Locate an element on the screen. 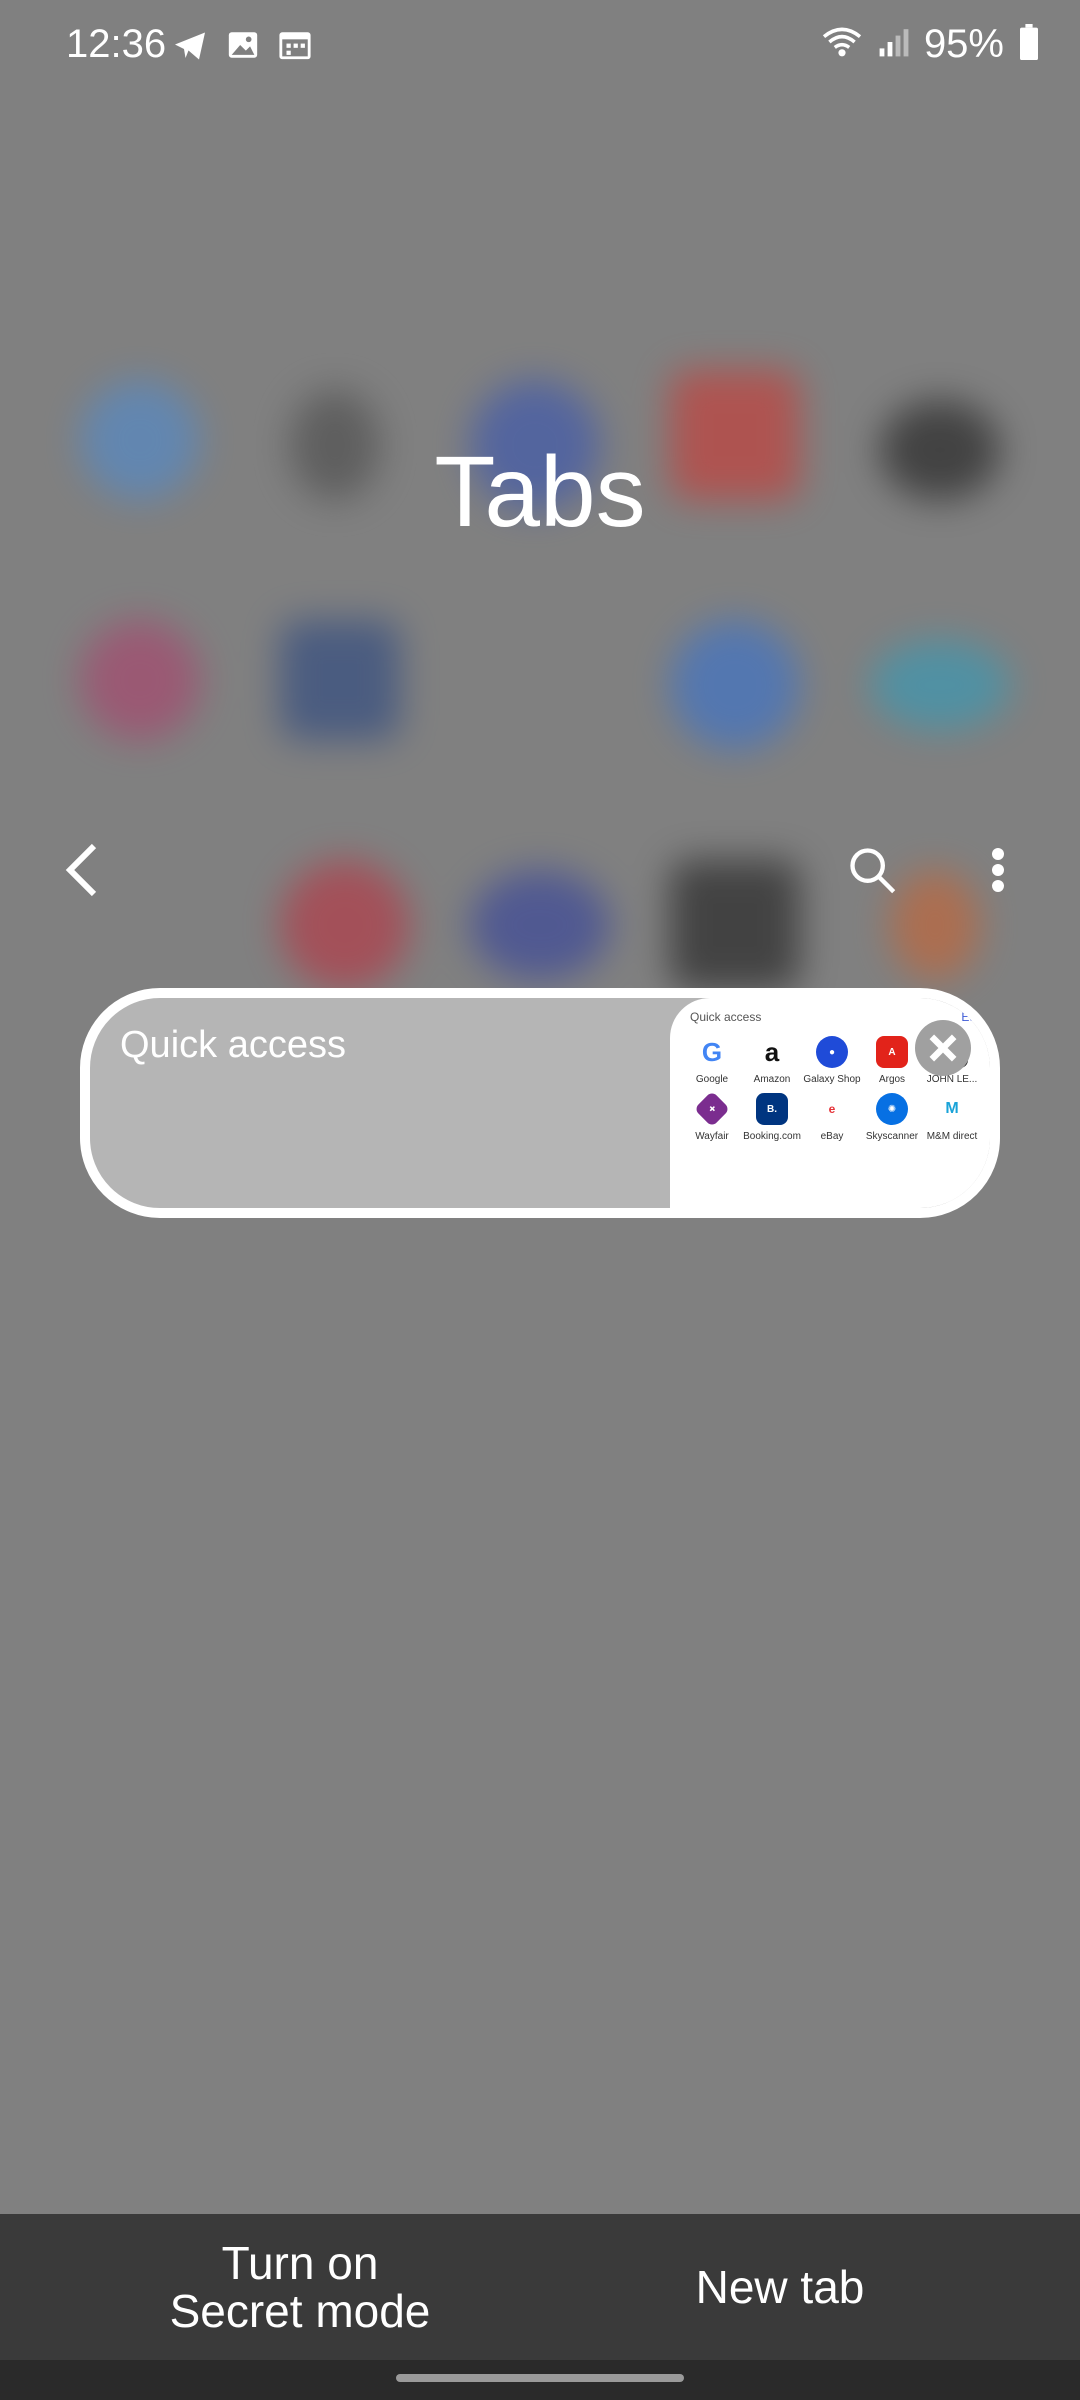  ebay-icon: e is located at coordinates (832, 1109).